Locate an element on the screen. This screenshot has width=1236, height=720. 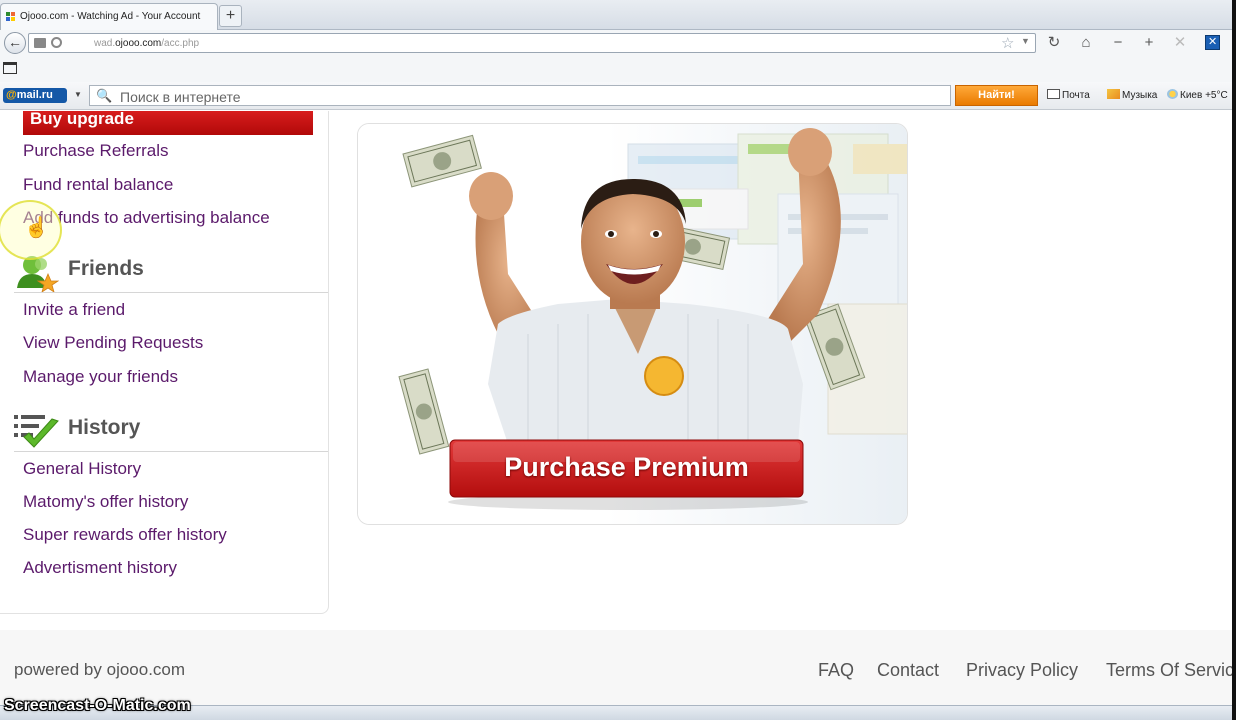
site-favicon-icon is located at coordinates (11, 17).